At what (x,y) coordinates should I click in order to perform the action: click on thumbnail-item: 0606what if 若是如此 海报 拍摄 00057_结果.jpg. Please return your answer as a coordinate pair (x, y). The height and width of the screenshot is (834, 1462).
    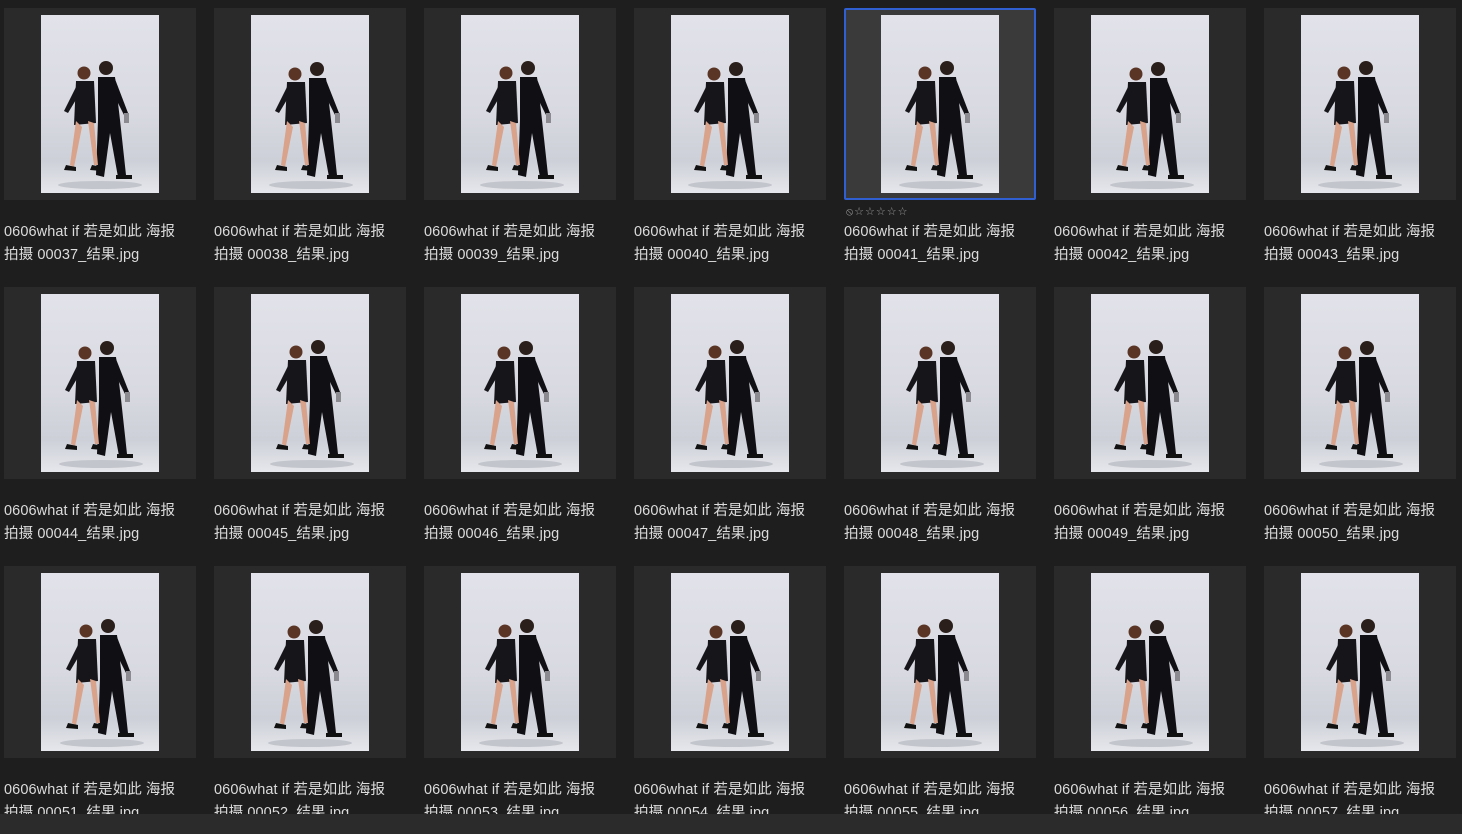
    Looking at the image, I should click on (1361, 686).